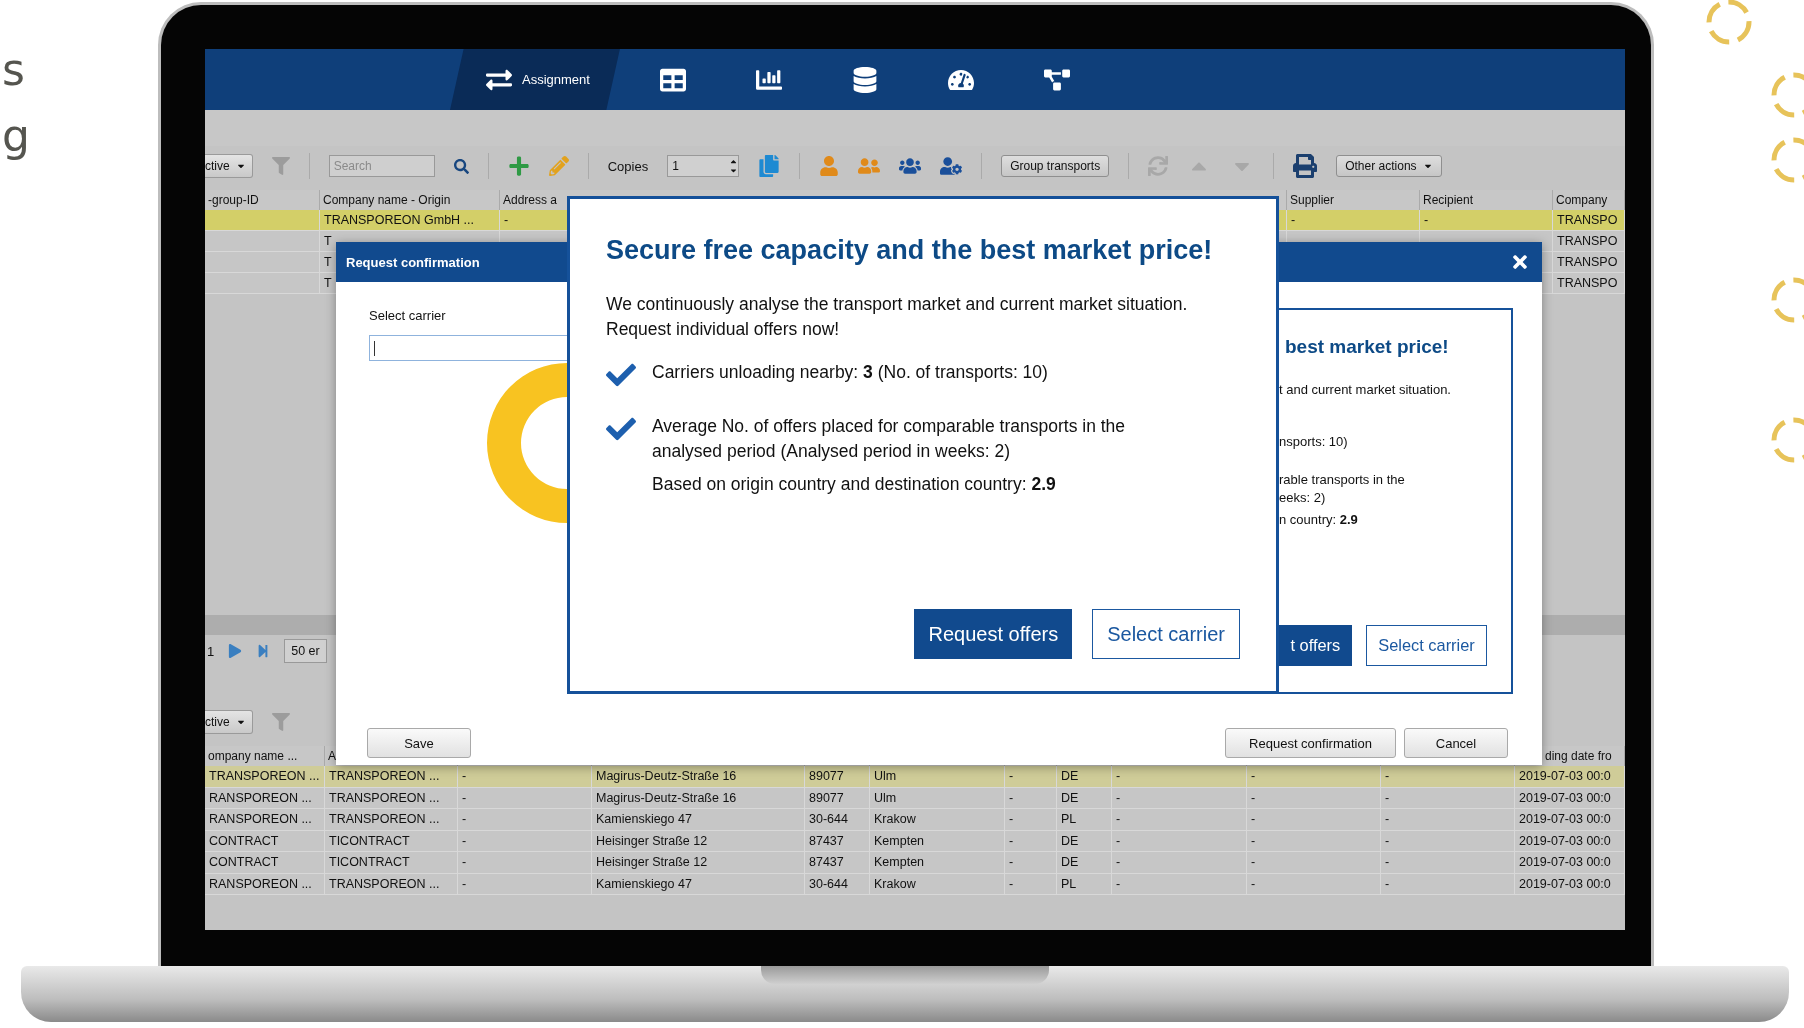 The image size is (1804, 1028). I want to click on request-confirmation-button: Request confirmation, so click(1310, 743).